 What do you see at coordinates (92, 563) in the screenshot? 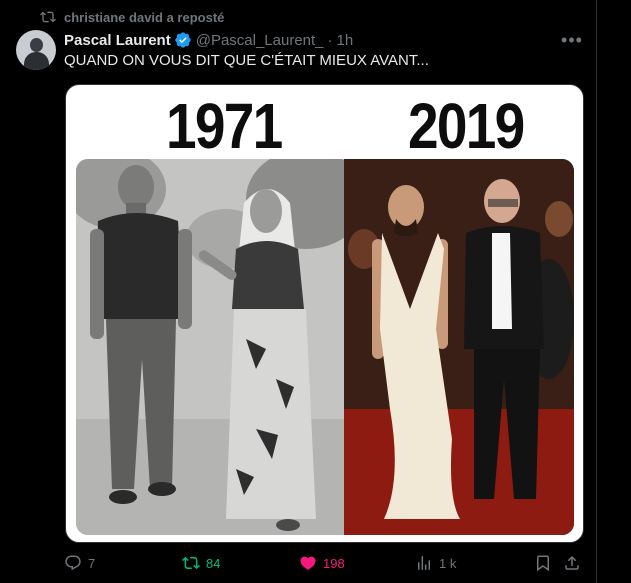
I see `reply-count: 7` at bounding box center [92, 563].